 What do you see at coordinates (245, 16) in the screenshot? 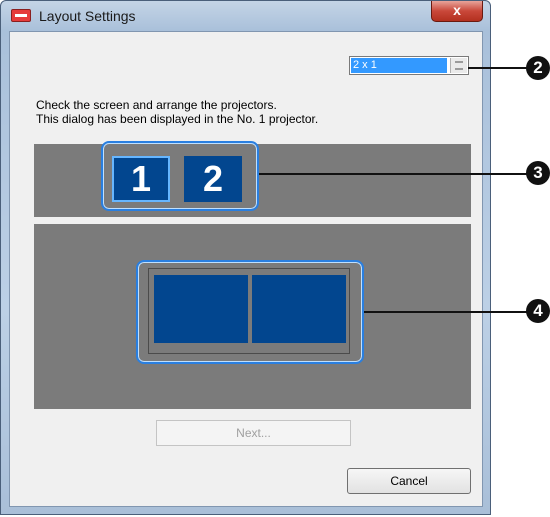
I see `title-bar: Layout Settings x` at bounding box center [245, 16].